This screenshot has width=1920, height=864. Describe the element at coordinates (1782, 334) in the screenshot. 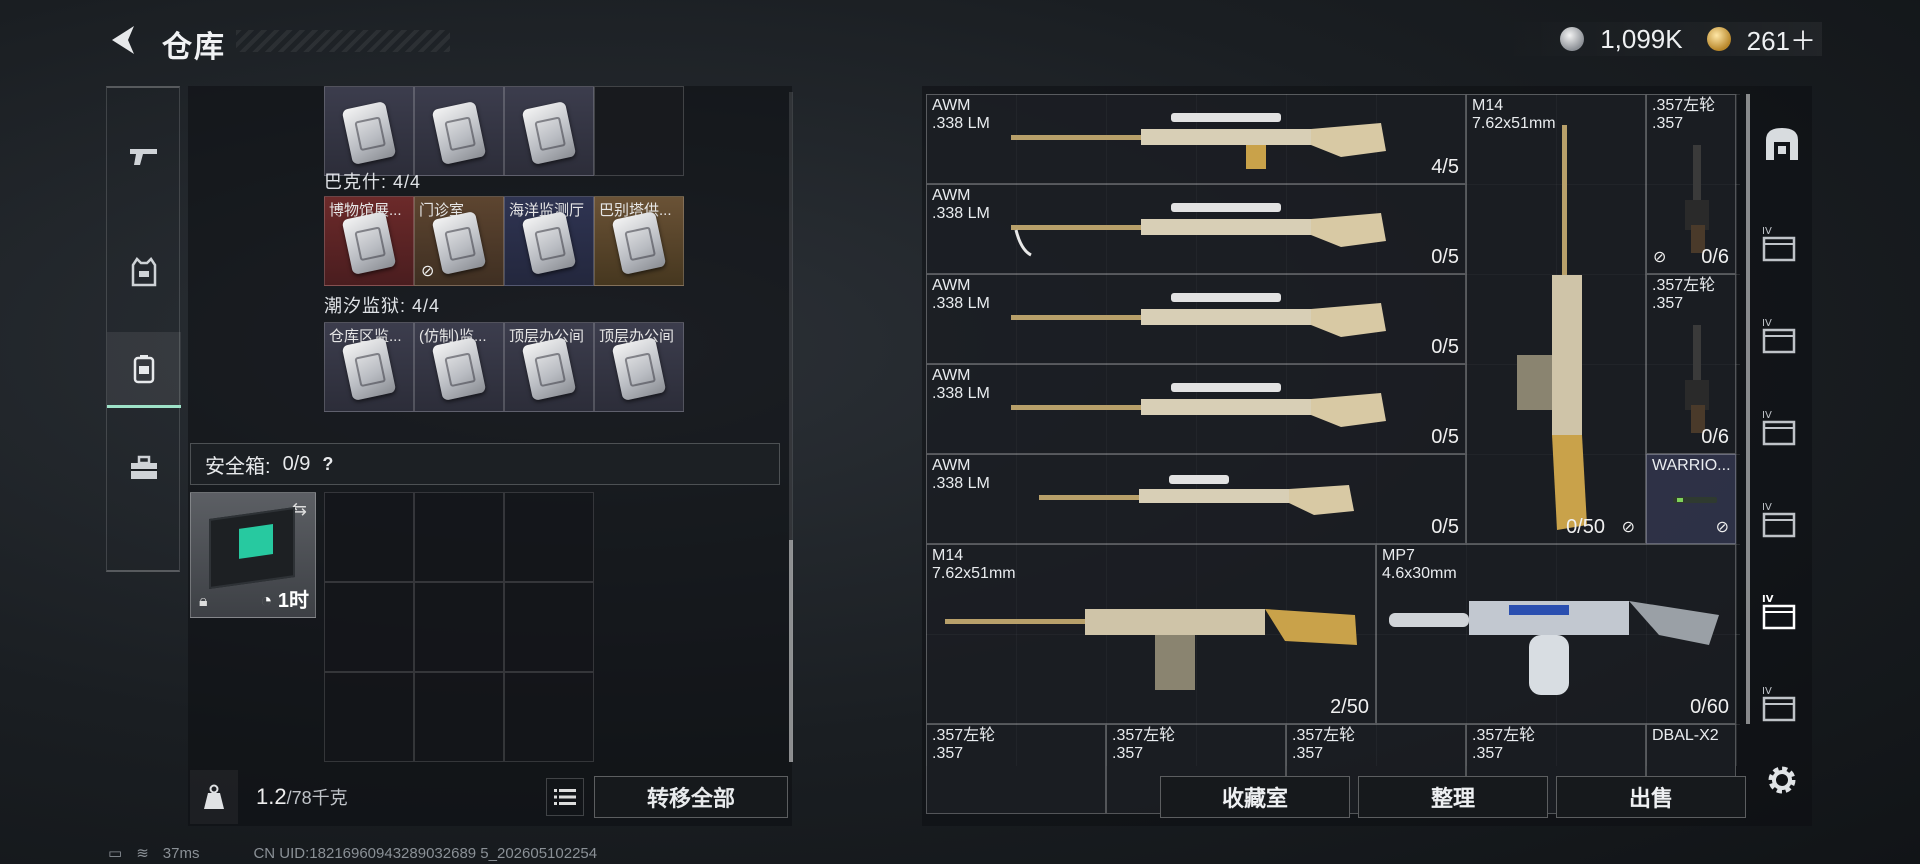

I see `tab-storage-2: IV` at that location.